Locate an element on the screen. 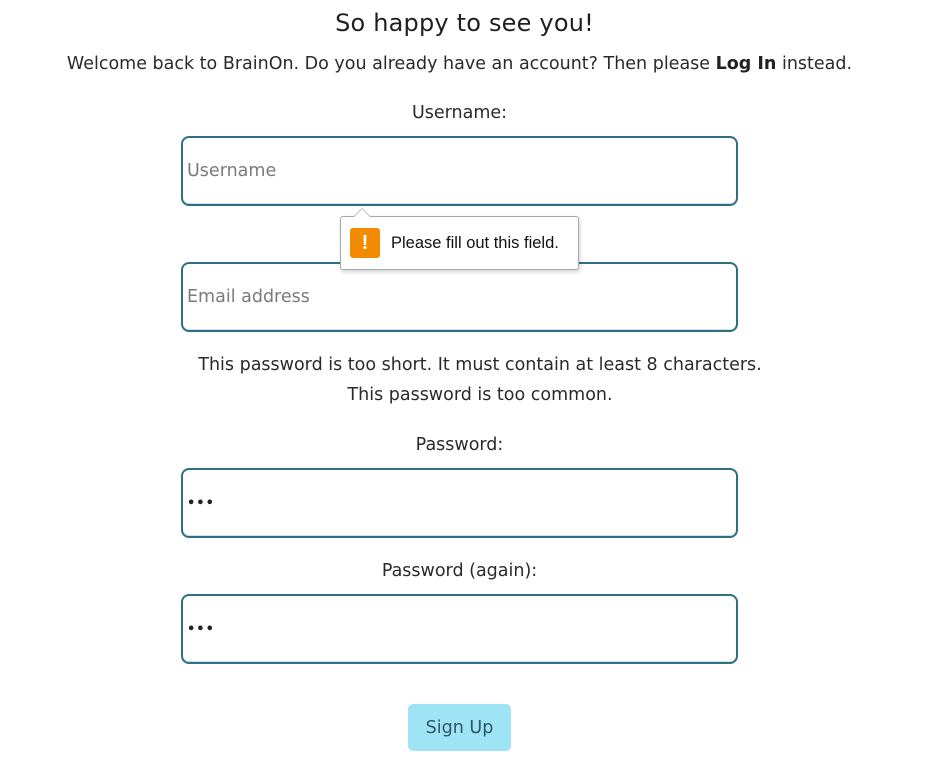  email-input is located at coordinates (459, 297).